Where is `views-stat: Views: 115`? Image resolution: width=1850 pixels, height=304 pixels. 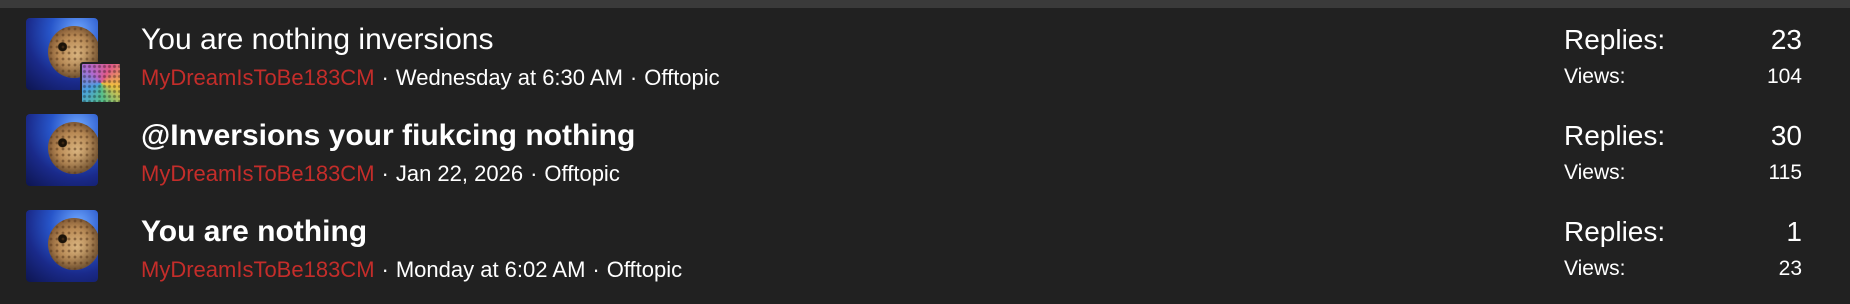 views-stat: Views: 115 is located at coordinates (1683, 173).